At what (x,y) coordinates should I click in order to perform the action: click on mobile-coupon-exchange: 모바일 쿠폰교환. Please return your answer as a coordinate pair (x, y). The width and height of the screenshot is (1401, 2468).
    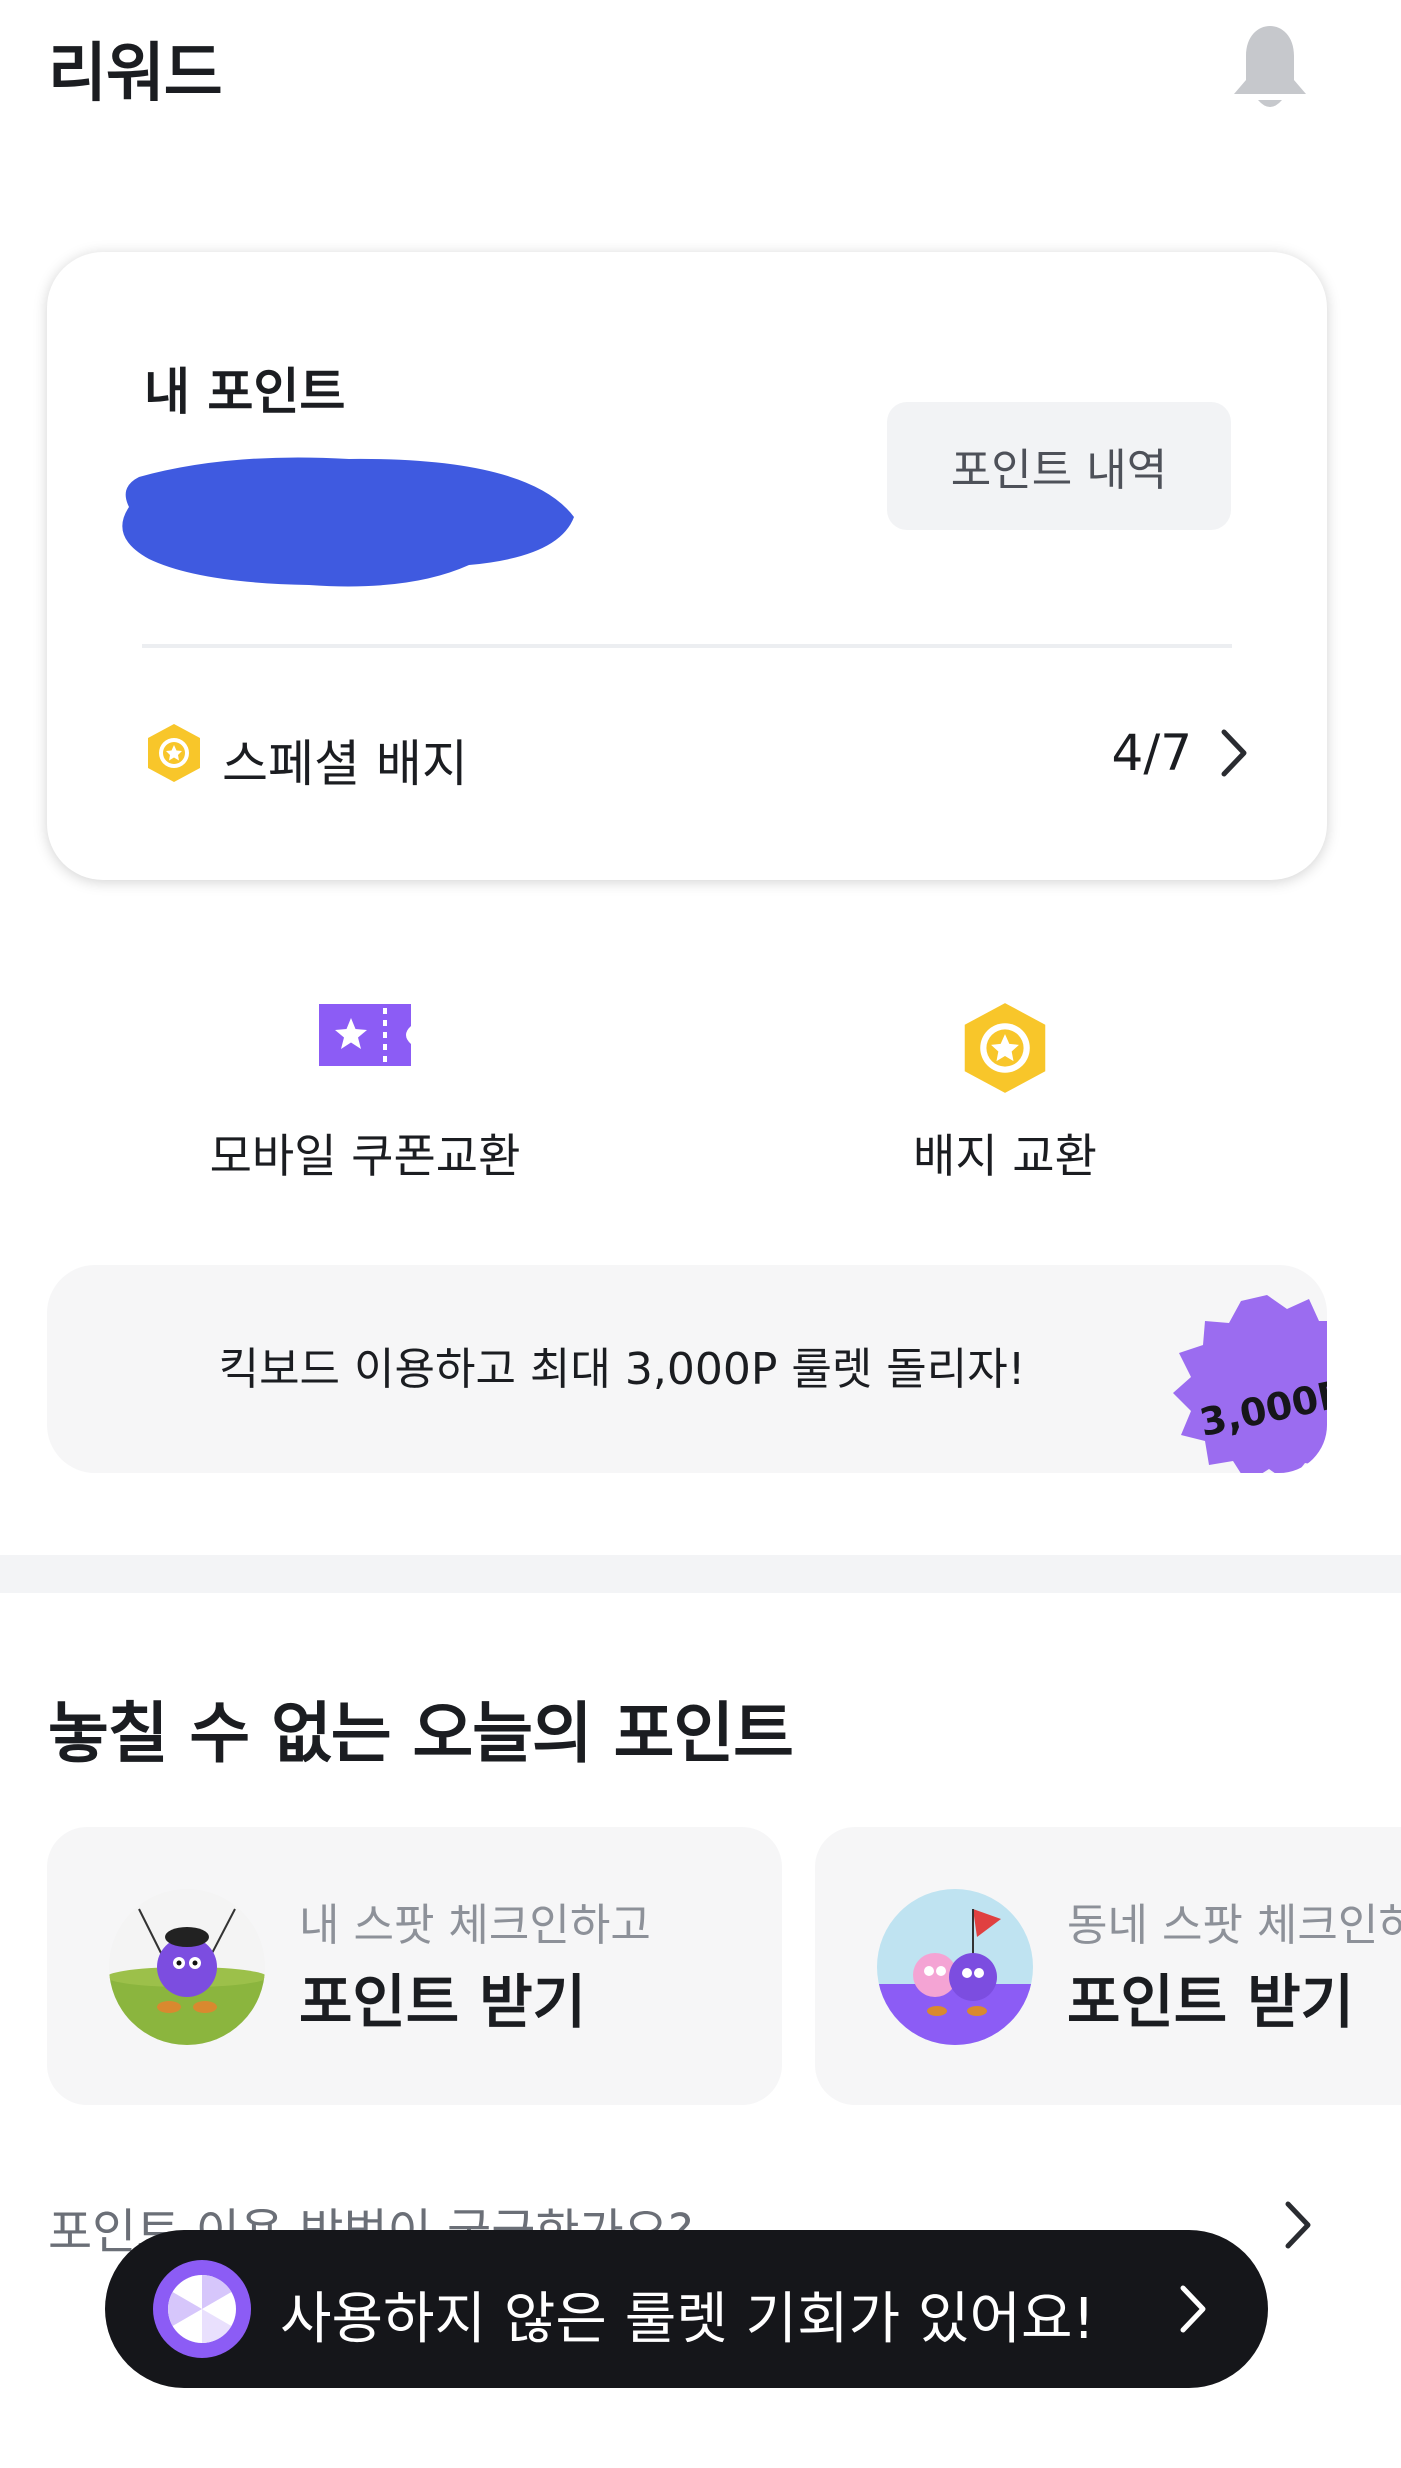
    Looking at the image, I should click on (365, 1090).